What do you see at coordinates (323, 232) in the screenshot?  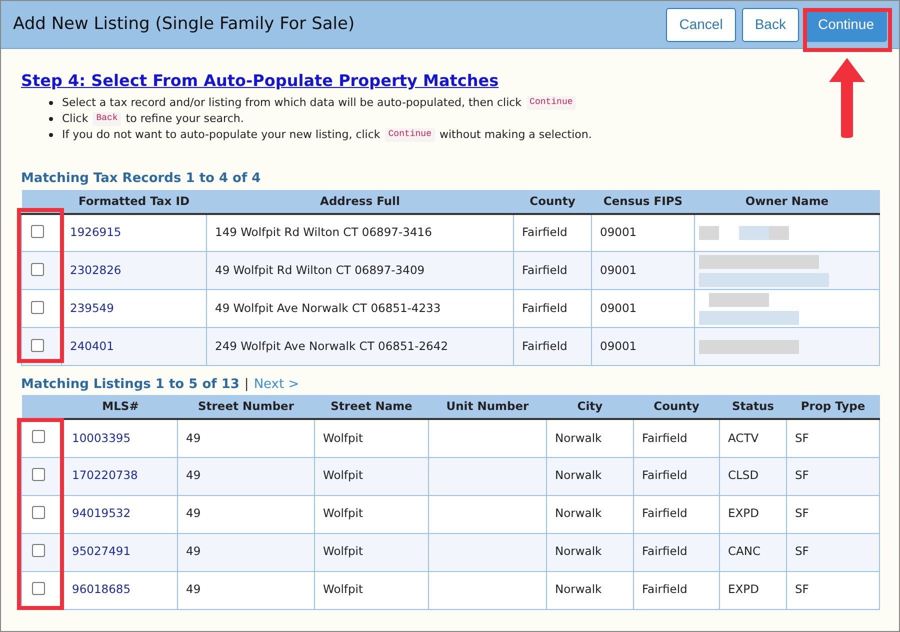 I see `table-cell: 149 Wolfpit Rd Wilton CT 06897-3416` at bounding box center [323, 232].